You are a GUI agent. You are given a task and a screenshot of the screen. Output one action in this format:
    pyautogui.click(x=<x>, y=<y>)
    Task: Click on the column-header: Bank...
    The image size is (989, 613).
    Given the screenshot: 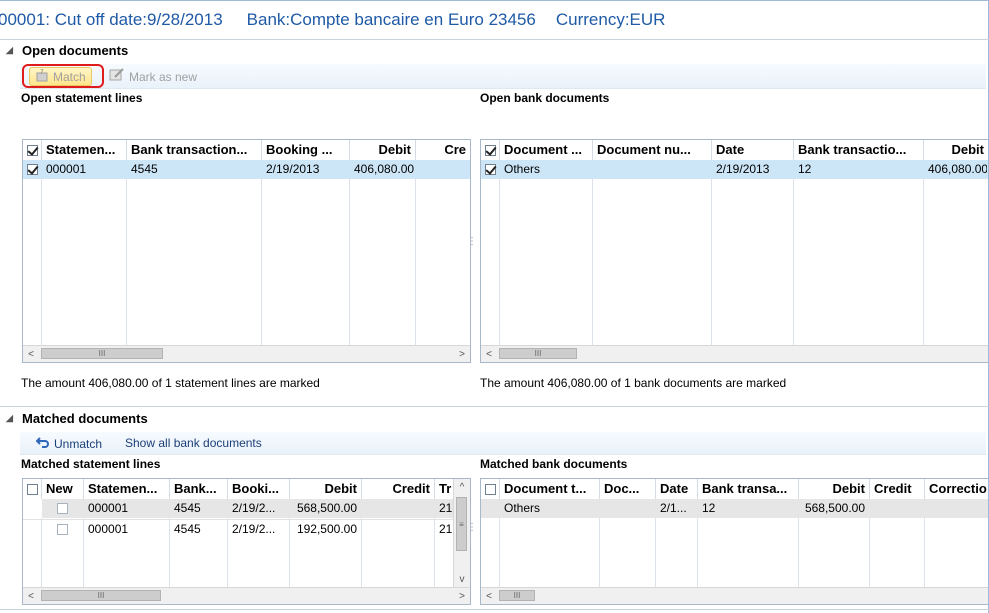 What is the action you would take?
    pyautogui.click(x=199, y=489)
    